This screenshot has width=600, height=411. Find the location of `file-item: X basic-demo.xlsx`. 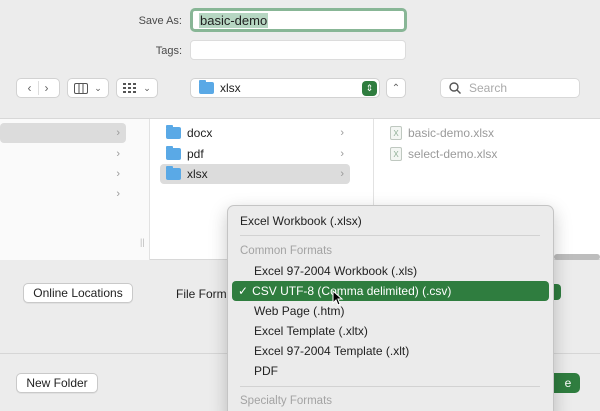

file-item: X basic-demo.xlsx is located at coordinates (484, 133).